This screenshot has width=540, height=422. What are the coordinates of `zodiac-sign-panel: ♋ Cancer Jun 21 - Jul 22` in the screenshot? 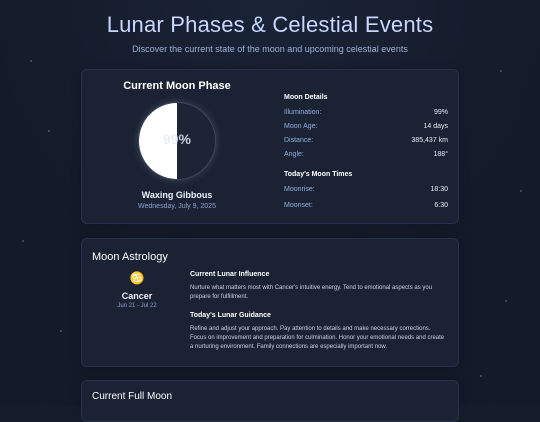 It's located at (137, 290).